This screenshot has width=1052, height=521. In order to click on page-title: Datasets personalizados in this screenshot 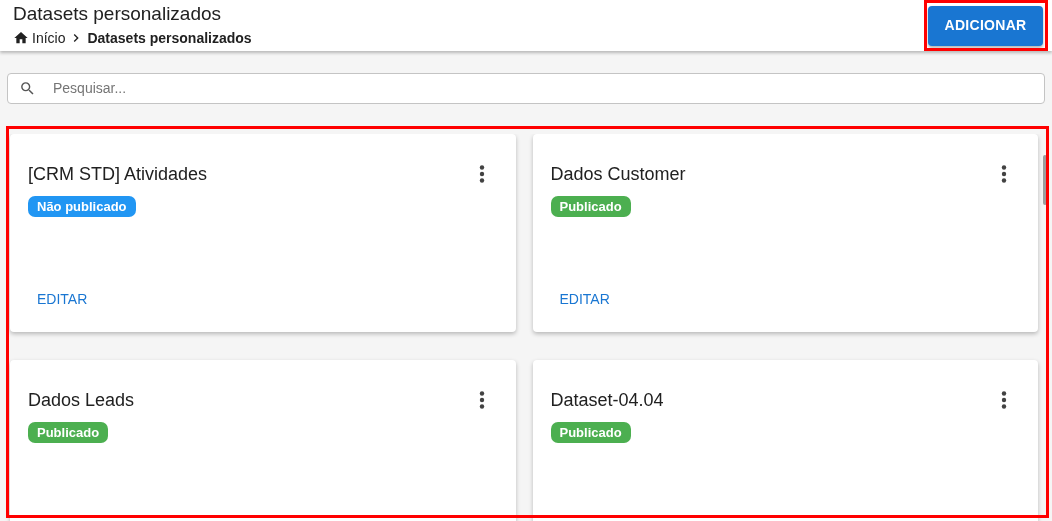, I will do `click(118, 13)`.